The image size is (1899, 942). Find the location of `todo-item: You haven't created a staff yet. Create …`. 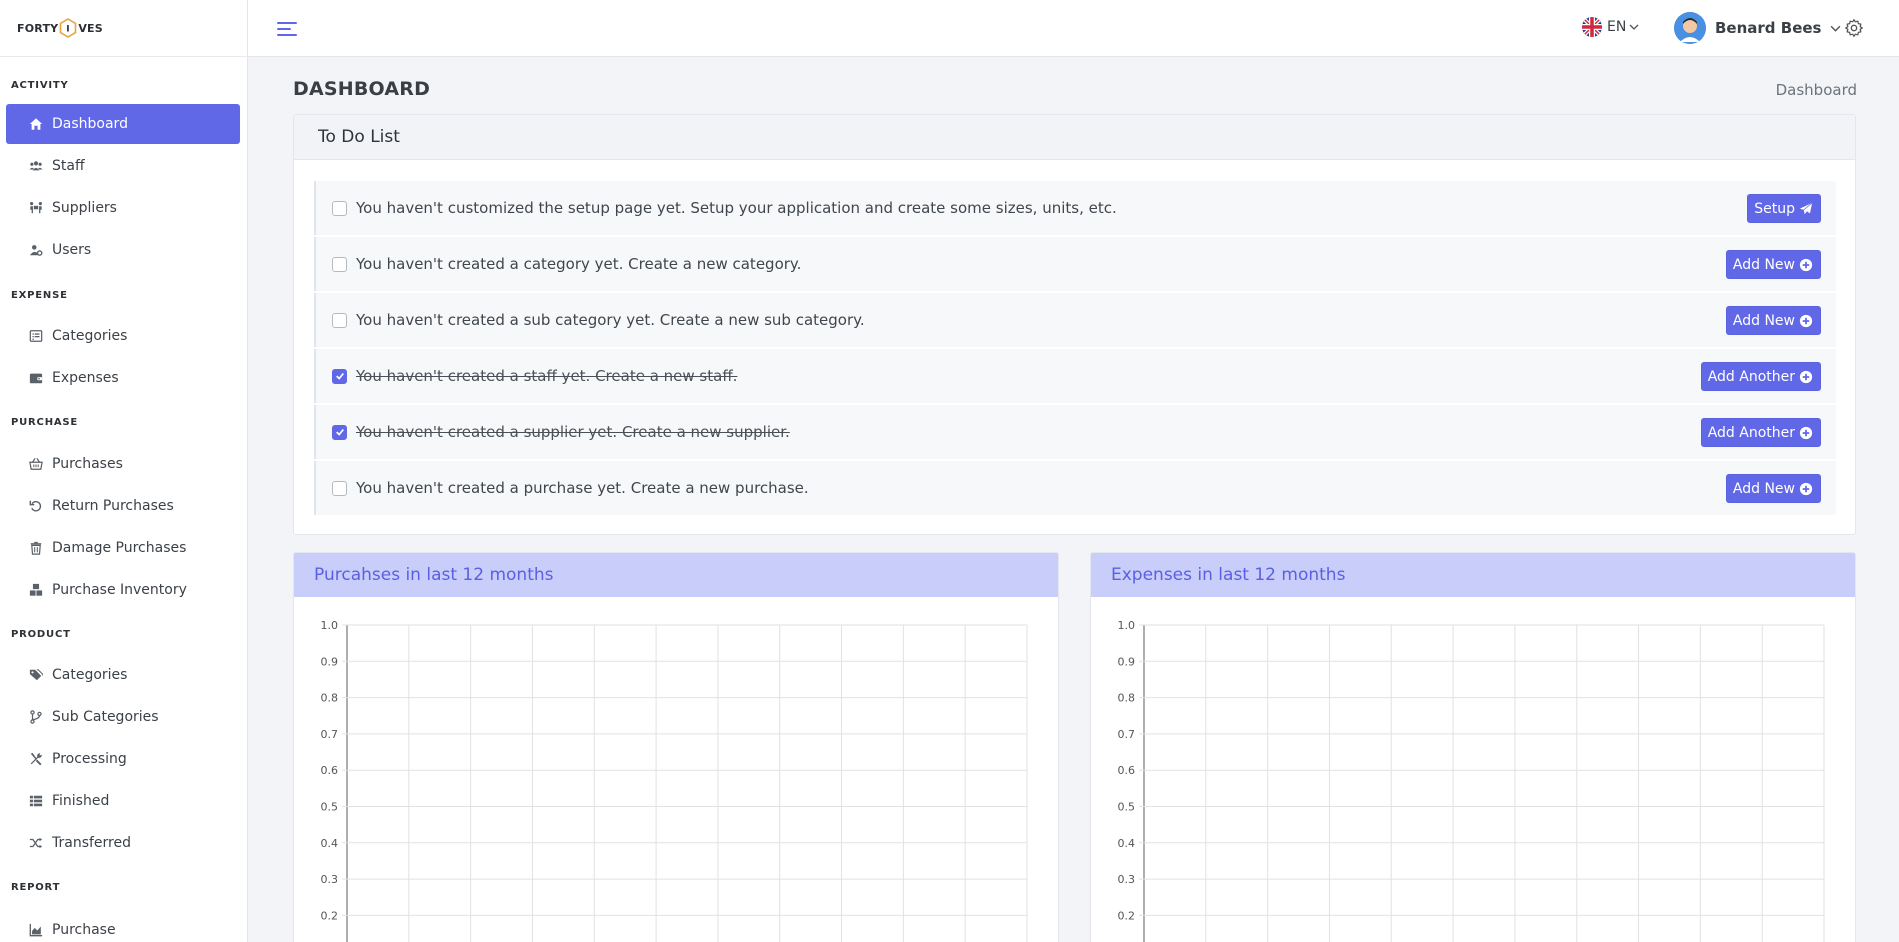

todo-item: You haven't created a staff yet. Create … is located at coordinates (1075, 376).